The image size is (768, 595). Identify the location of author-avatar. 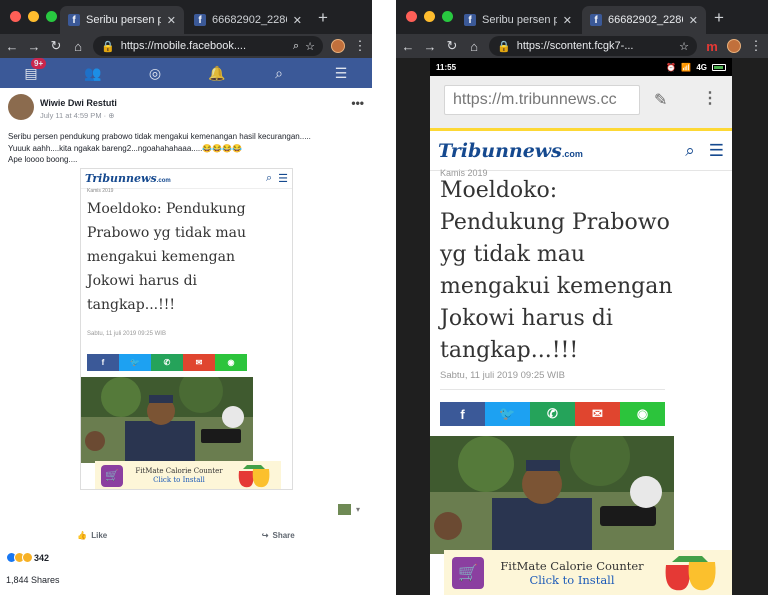
(21, 107).